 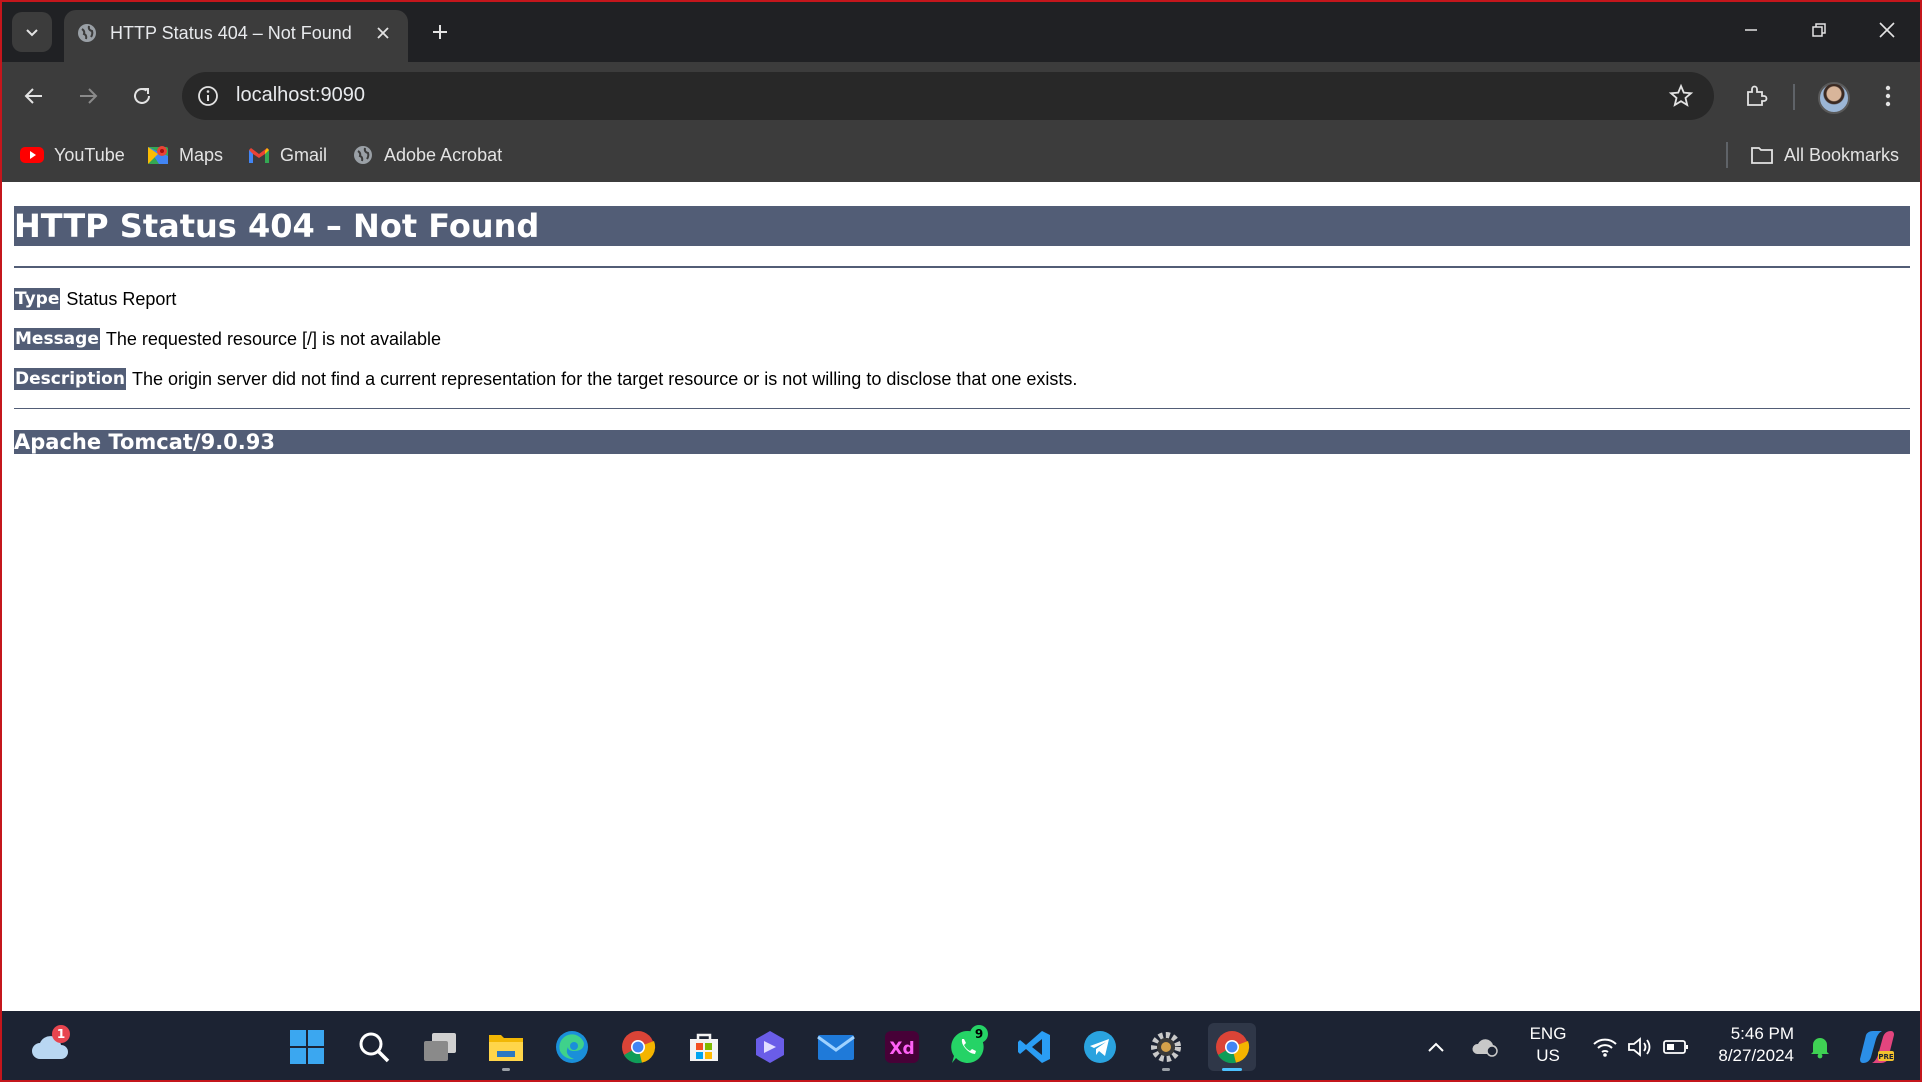 What do you see at coordinates (572, 1047) in the screenshot?
I see `edge-button` at bounding box center [572, 1047].